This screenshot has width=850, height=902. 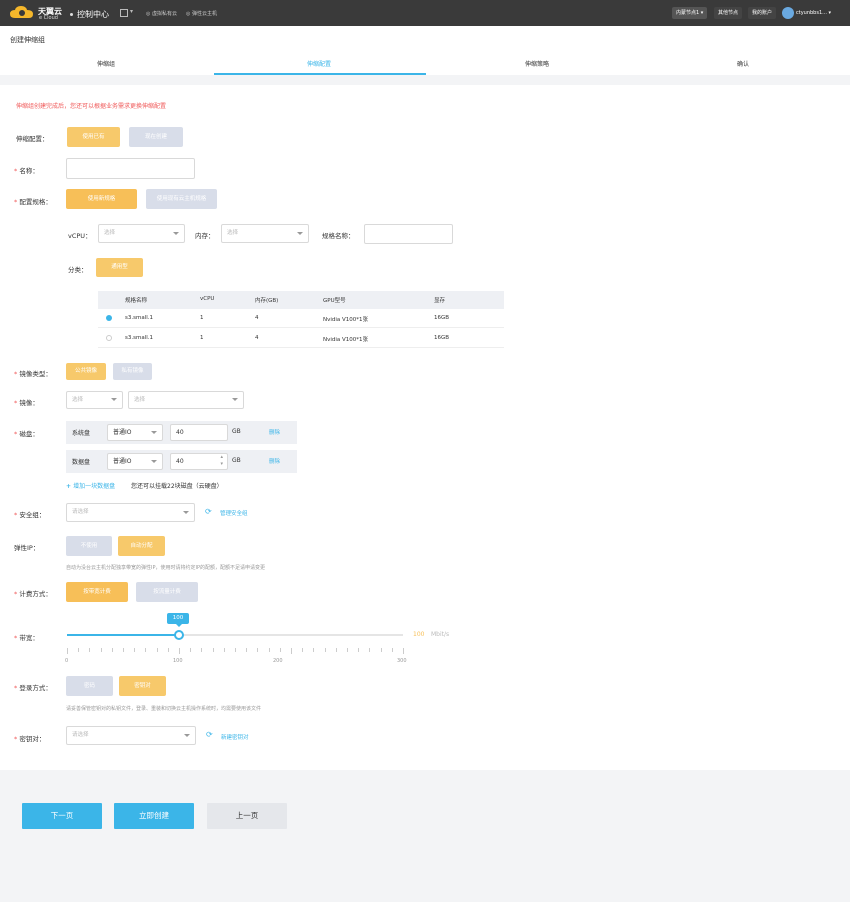 What do you see at coordinates (235, 651) in the screenshot?
I see `bandwidth-scale` at bounding box center [235, 651].